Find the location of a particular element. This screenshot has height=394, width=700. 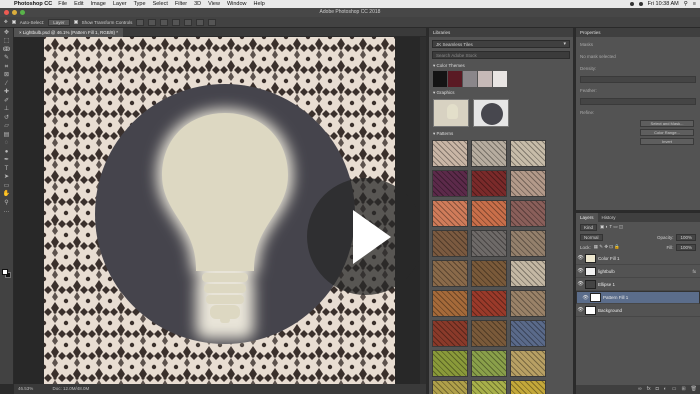

dodge-tool-icon: ● is located at coordinates (6, 152).